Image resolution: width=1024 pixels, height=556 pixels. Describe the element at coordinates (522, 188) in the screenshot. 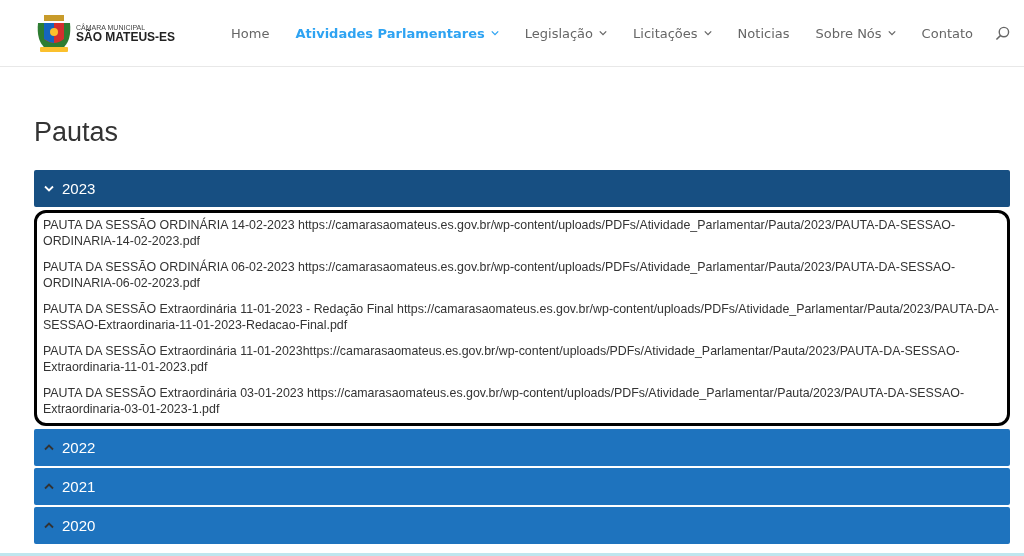

I see `accordion-header: 2023` at that location.